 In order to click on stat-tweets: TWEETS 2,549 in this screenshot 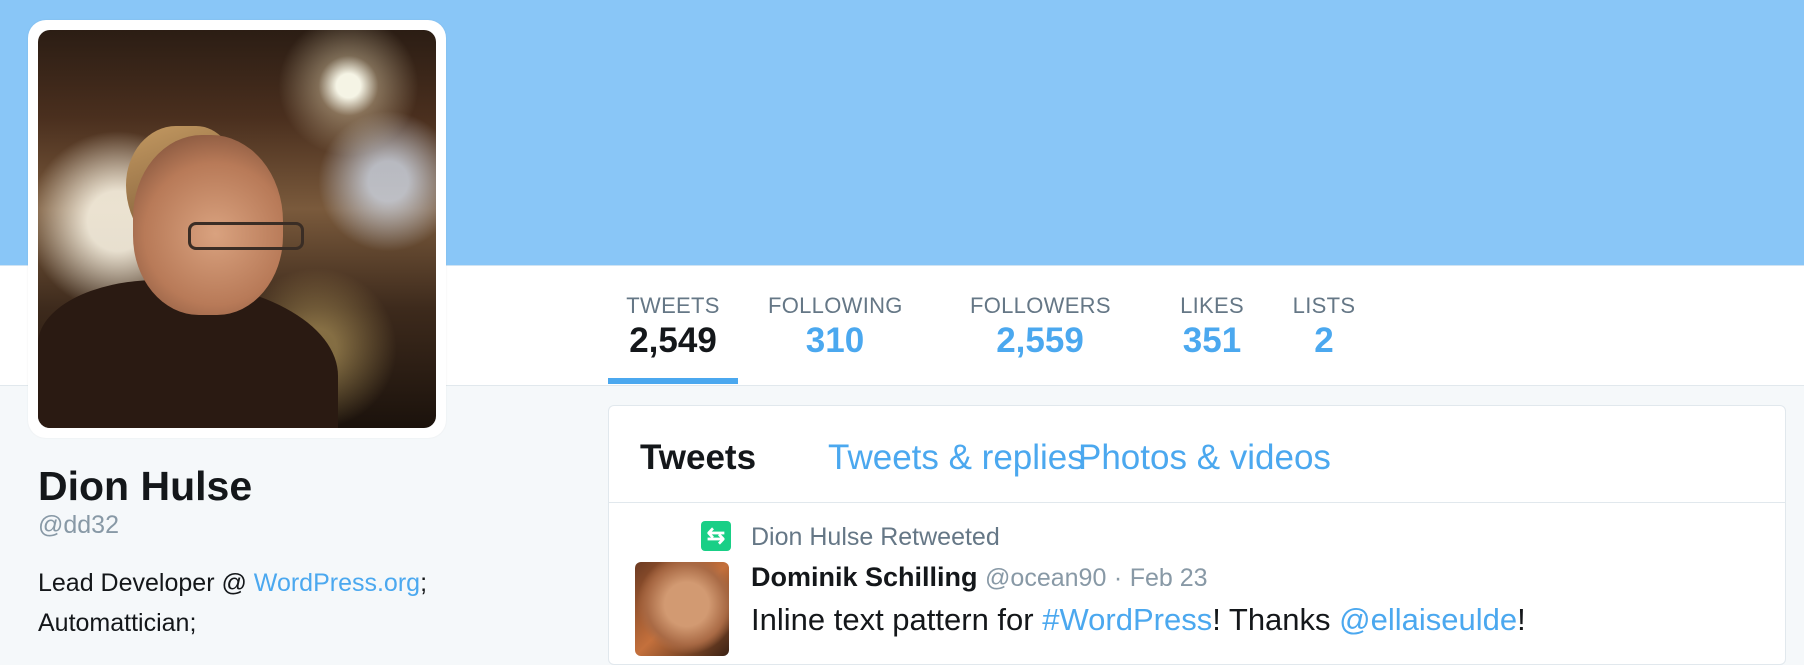, I will do `click(673, 324)`.